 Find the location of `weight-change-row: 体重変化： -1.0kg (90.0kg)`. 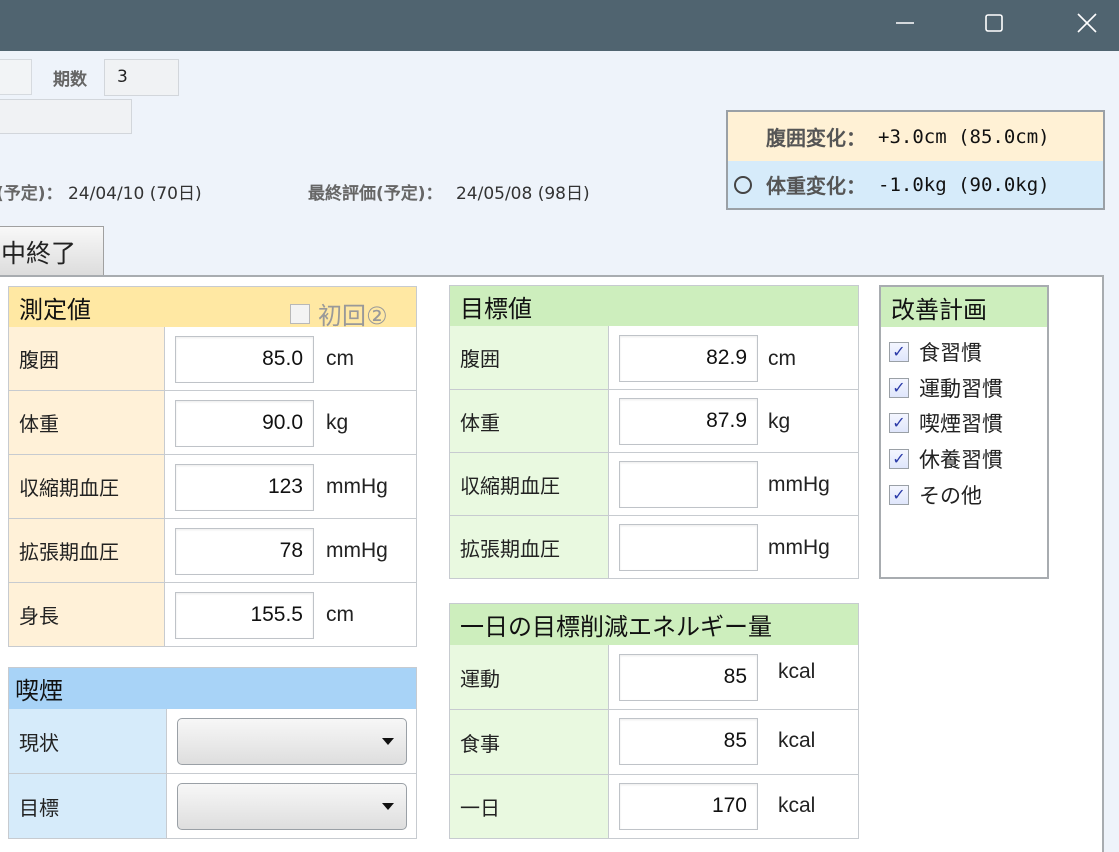

weight-change-row: 体重変化： -1.0kg (90.0kg) is located at coordinates (915, 184).